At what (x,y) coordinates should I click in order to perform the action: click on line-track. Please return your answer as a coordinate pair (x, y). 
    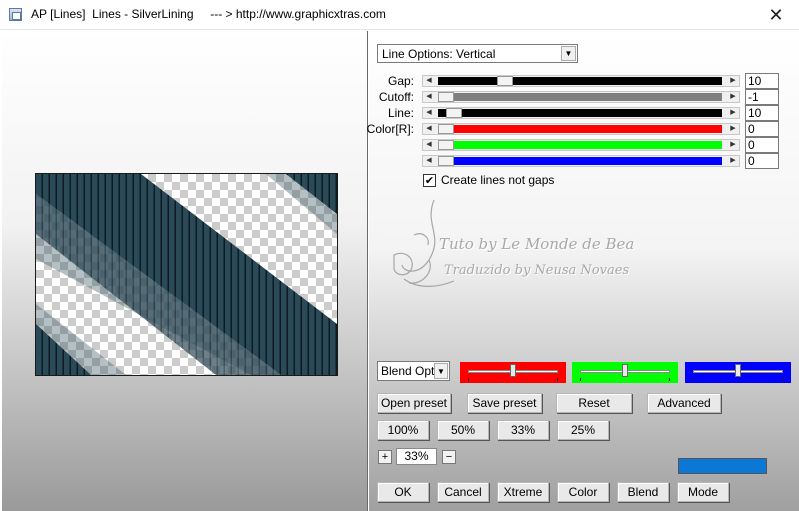
    Looking at the image, I should click on (580, 113).